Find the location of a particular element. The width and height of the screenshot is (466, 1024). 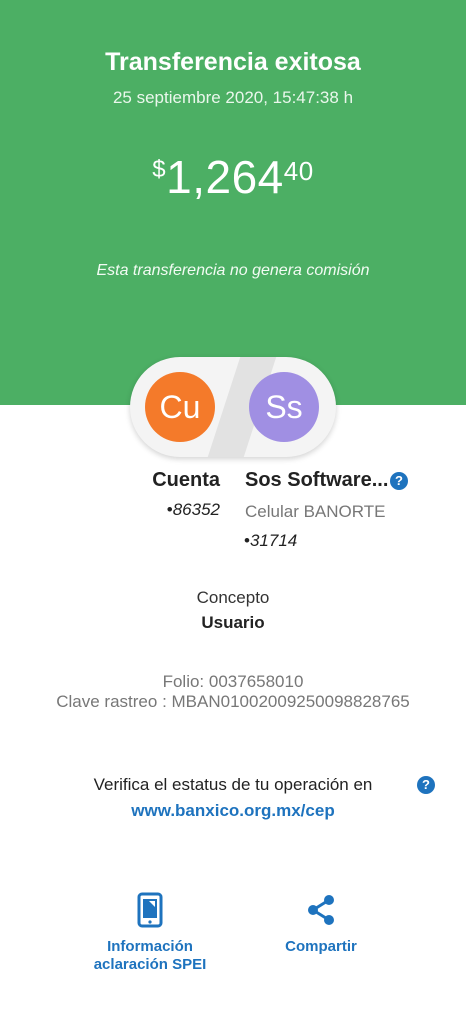

help-icon: ? is located at coordinates (399, 481).